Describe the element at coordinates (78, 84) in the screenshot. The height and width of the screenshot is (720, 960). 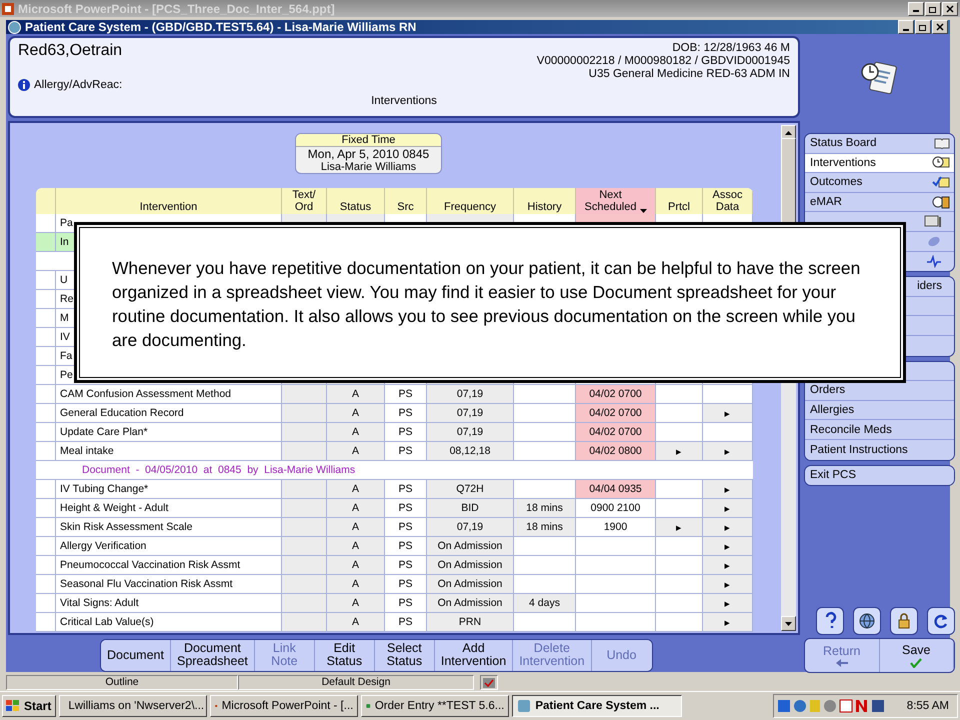
I see `allergy-label: Allergy/AdvReac:` at that location.